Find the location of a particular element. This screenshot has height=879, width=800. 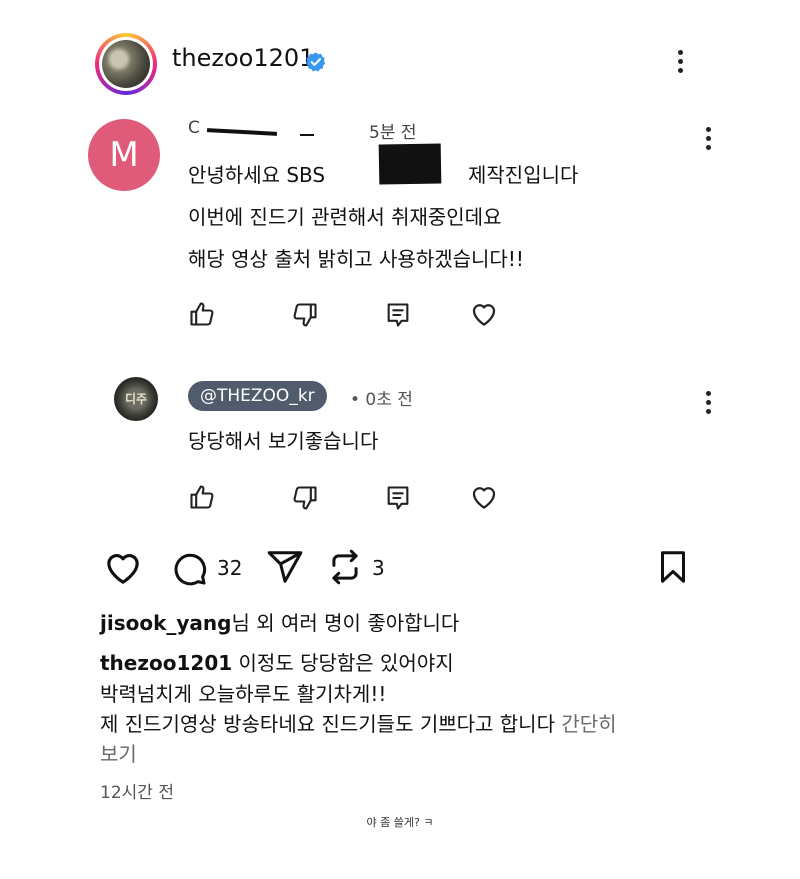

comment-more-options-icon is located at coordinates (710, 140).